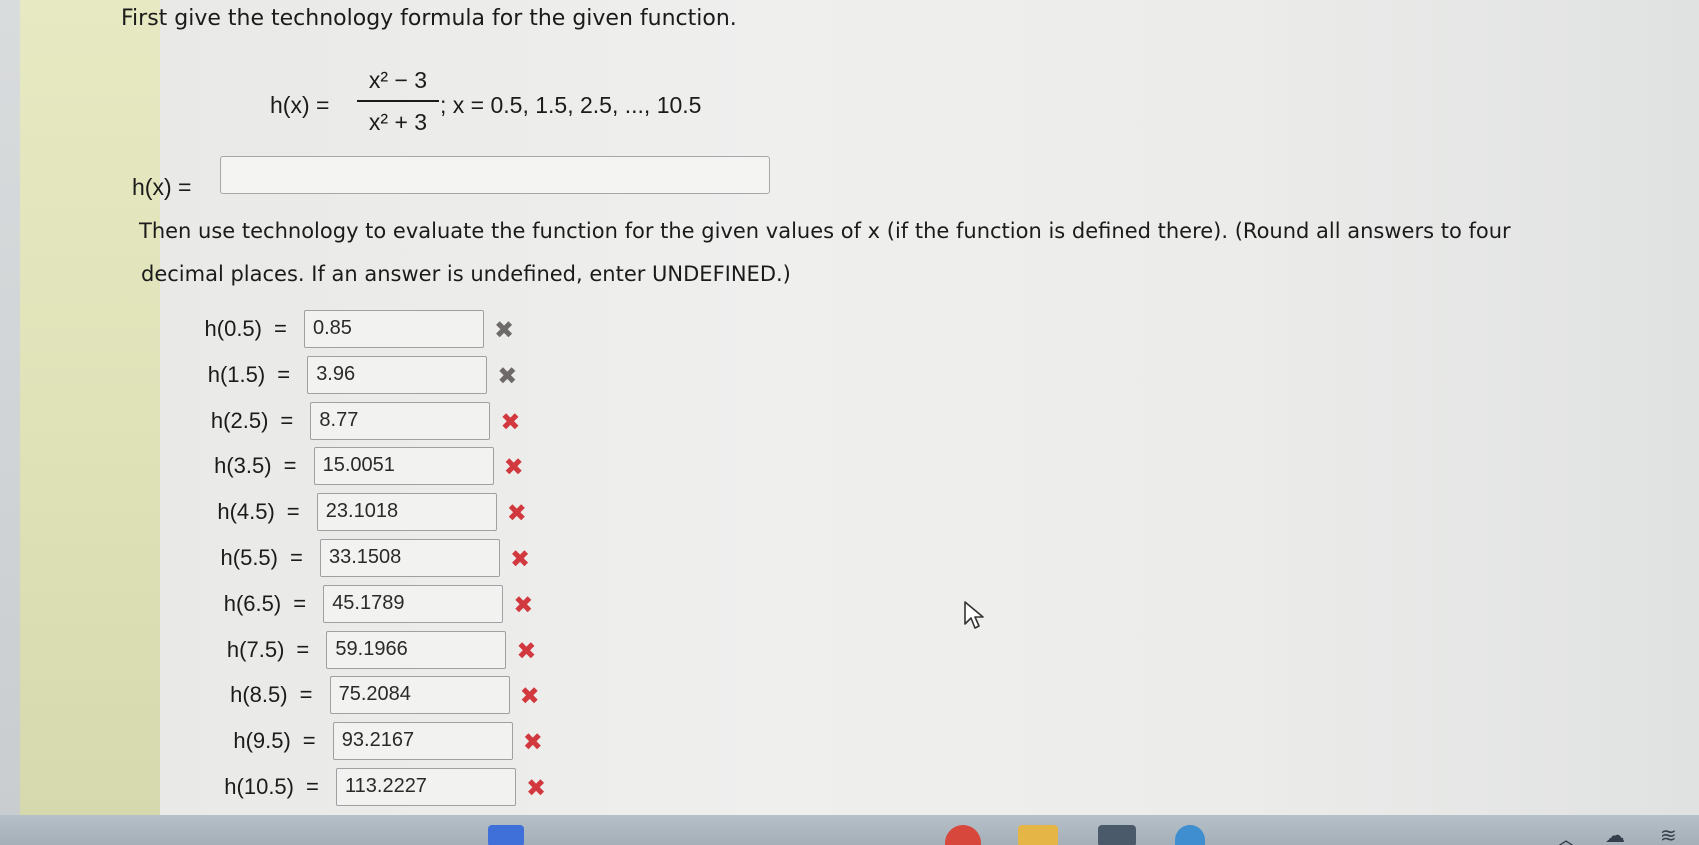 Image resolution: width=1699 pixels, height=845 pixels. I want to click on start-grid-icon, so click(506, 835).